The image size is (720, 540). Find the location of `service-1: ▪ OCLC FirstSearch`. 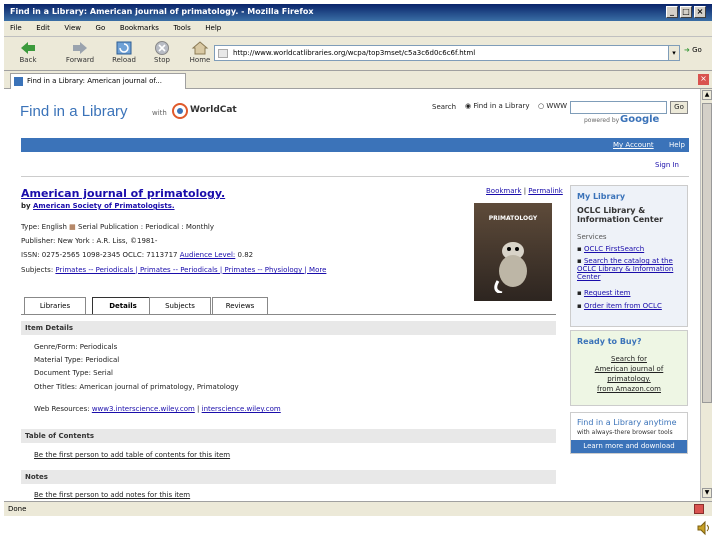

service-1: ▪ OCLC FirstSearch is located at coordinates (611, 249).